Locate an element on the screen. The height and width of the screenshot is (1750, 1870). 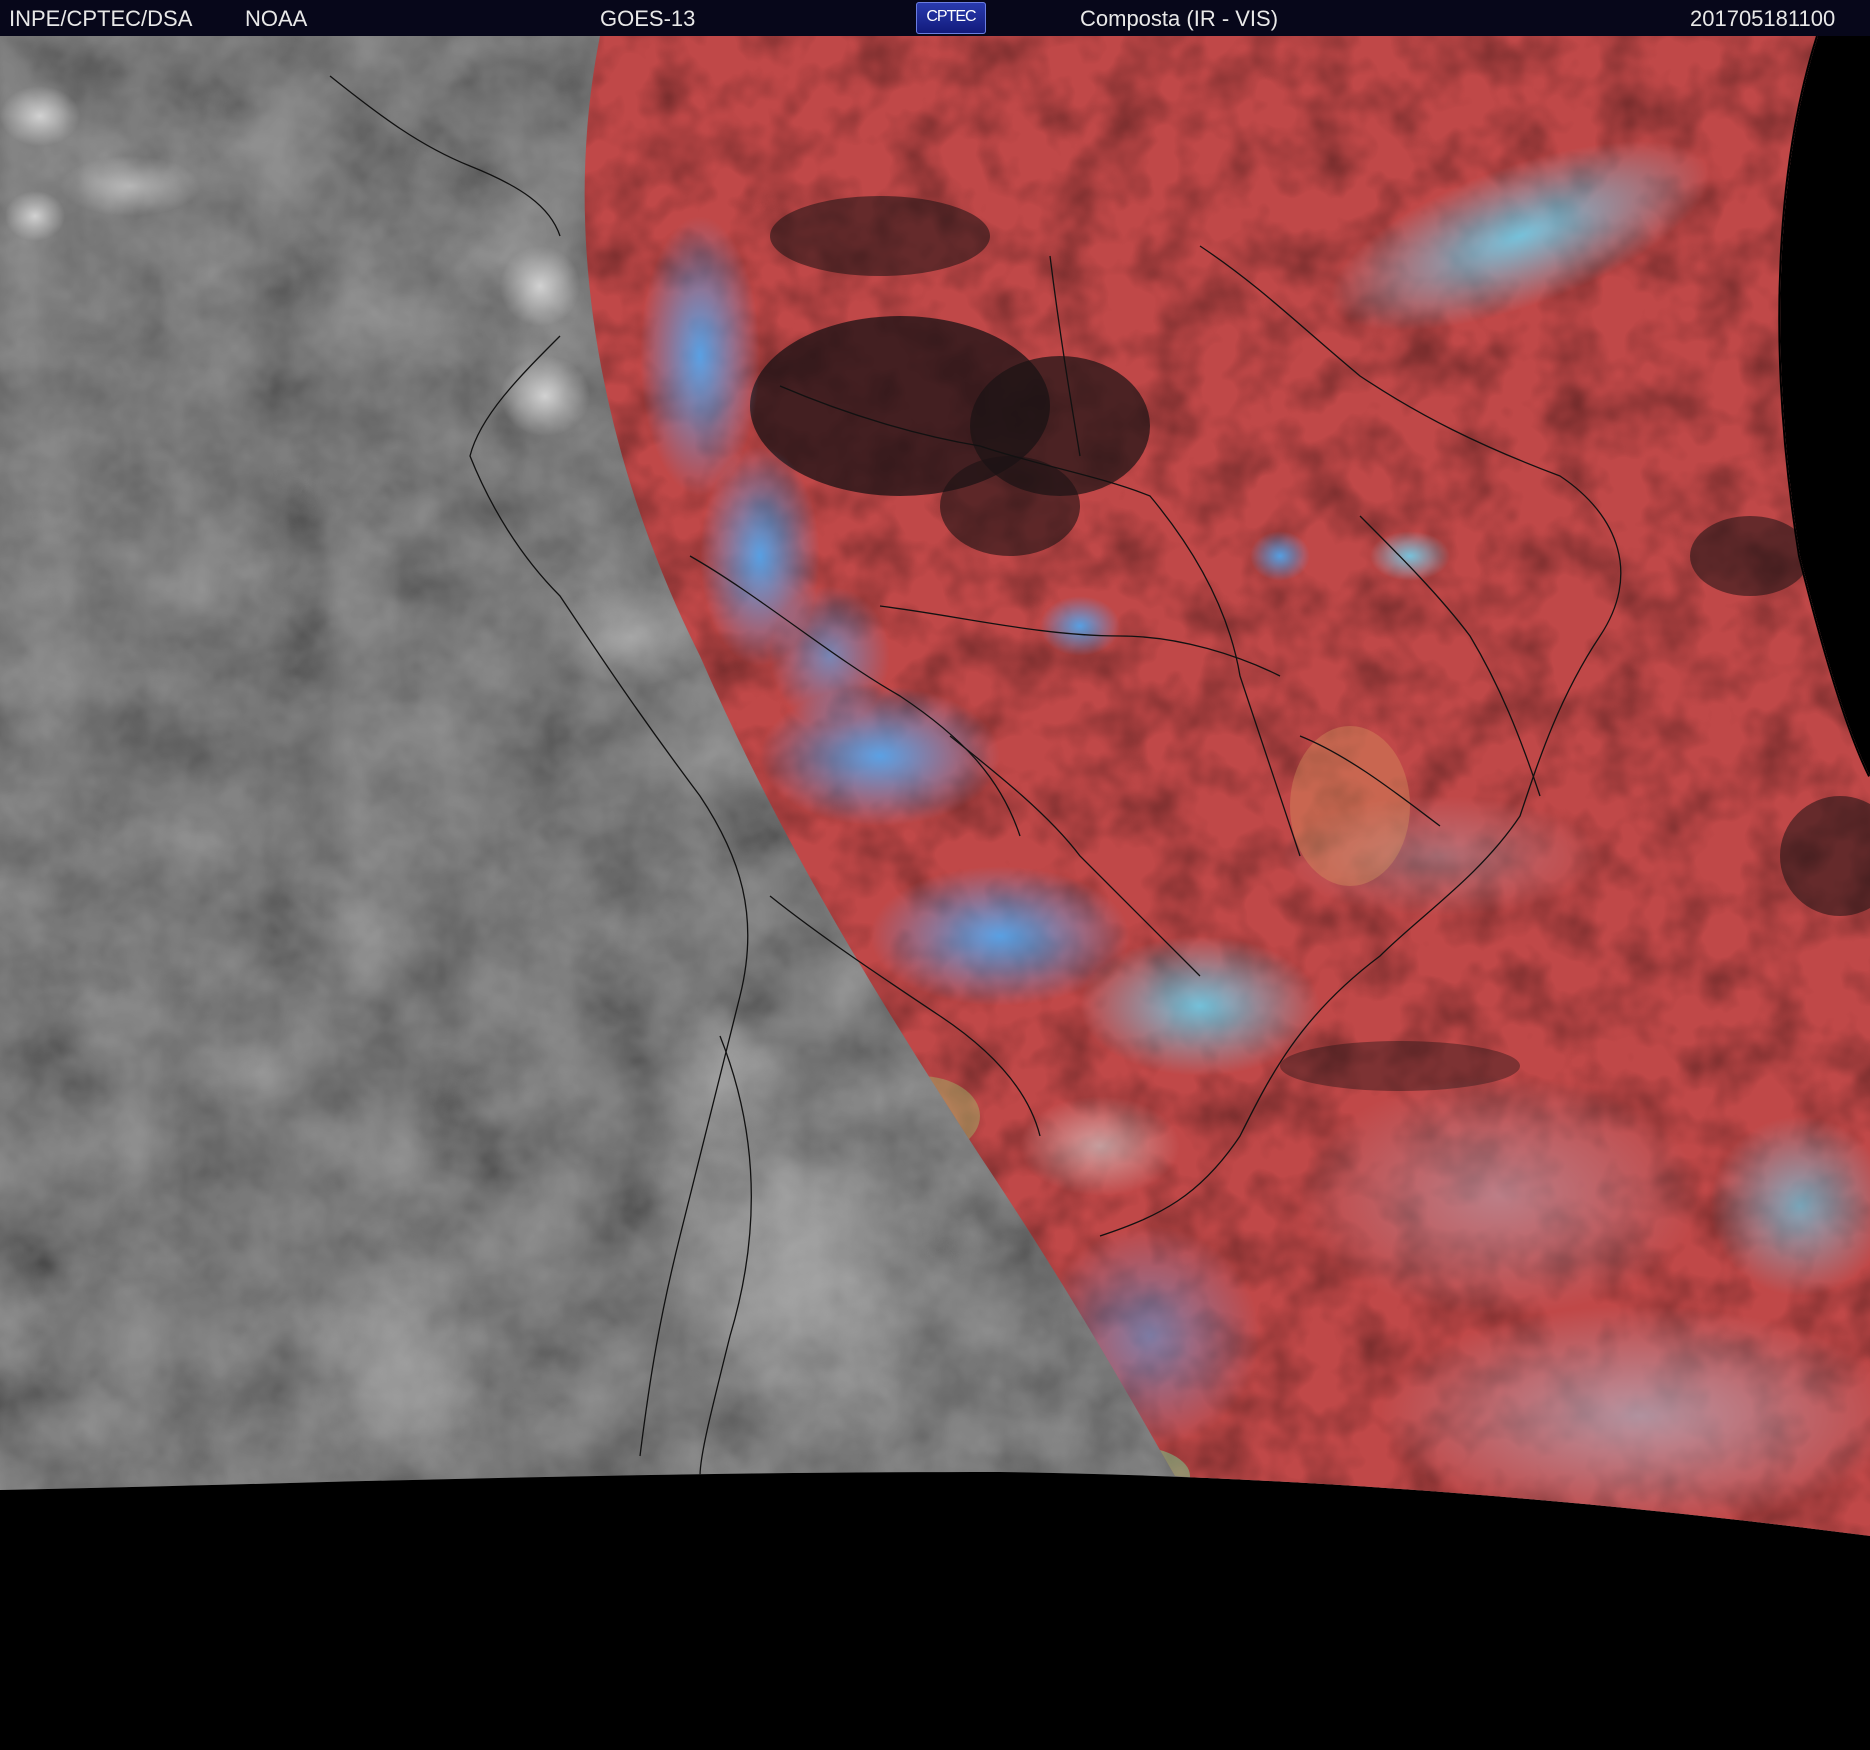
partner-label: NOAA is located at coordinates (276, 18).